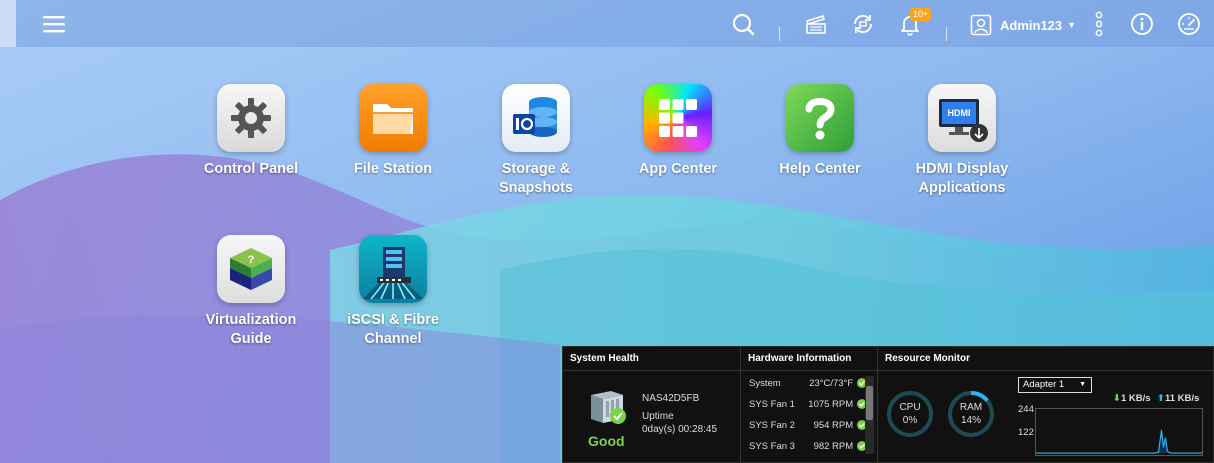  I want to click on ram-label: RAM, so click(971, 407).